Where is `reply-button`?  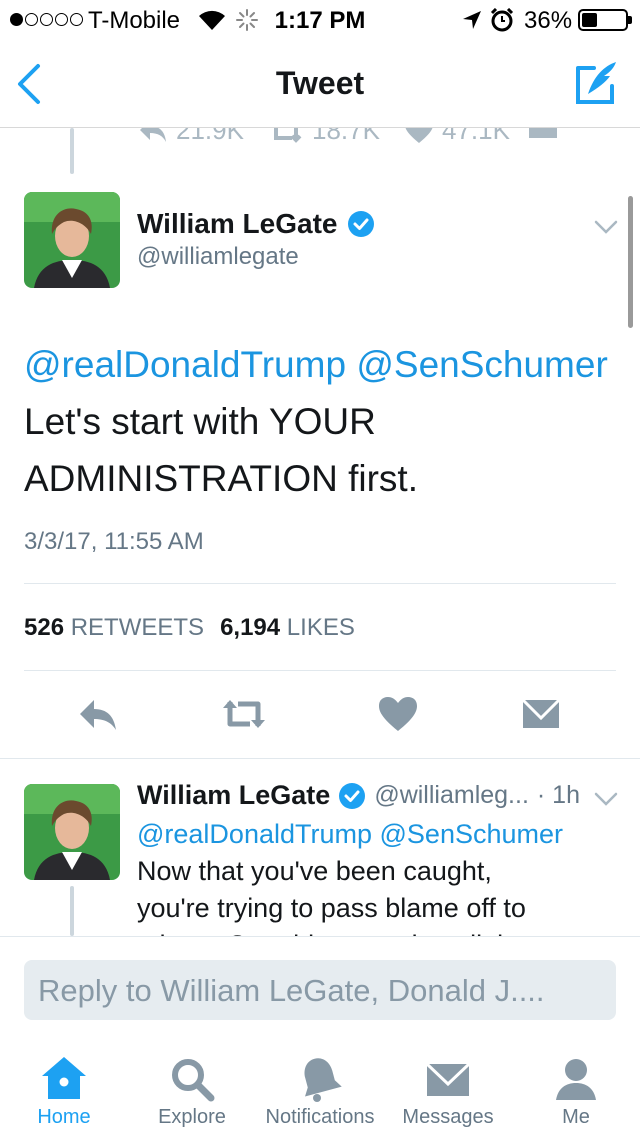
reply-button is located at coordinates (98, 714).